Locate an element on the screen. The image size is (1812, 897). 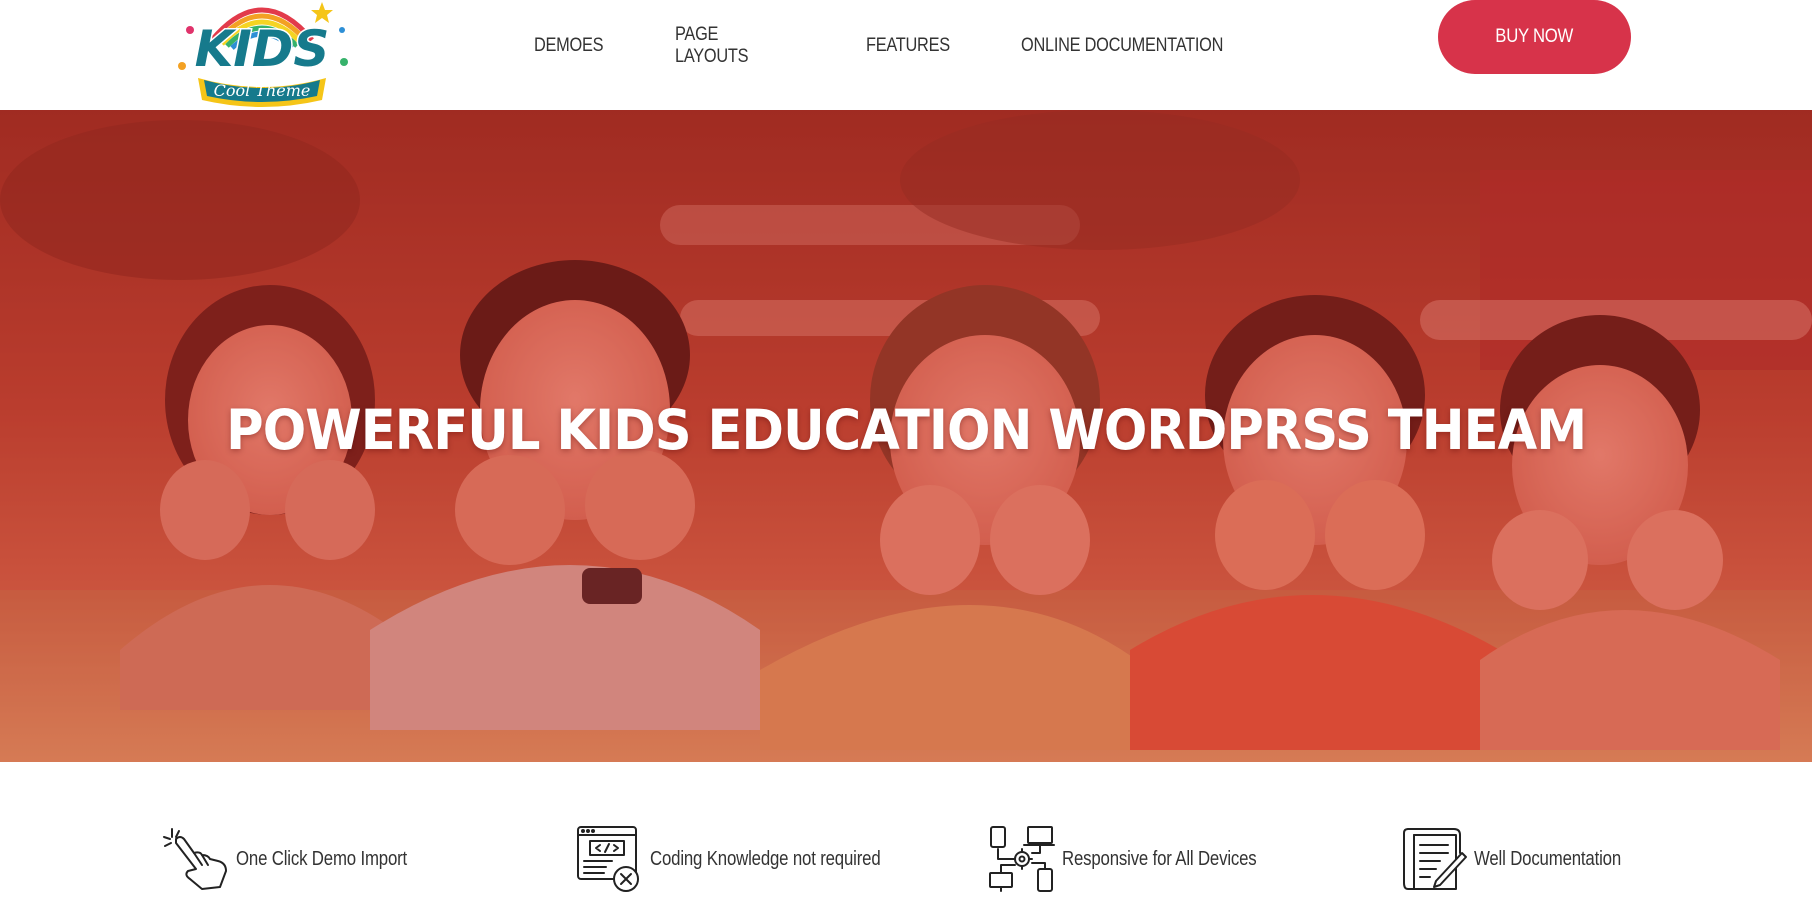
logo-tagline: Cool Theme is located at coordinates (262, 90).